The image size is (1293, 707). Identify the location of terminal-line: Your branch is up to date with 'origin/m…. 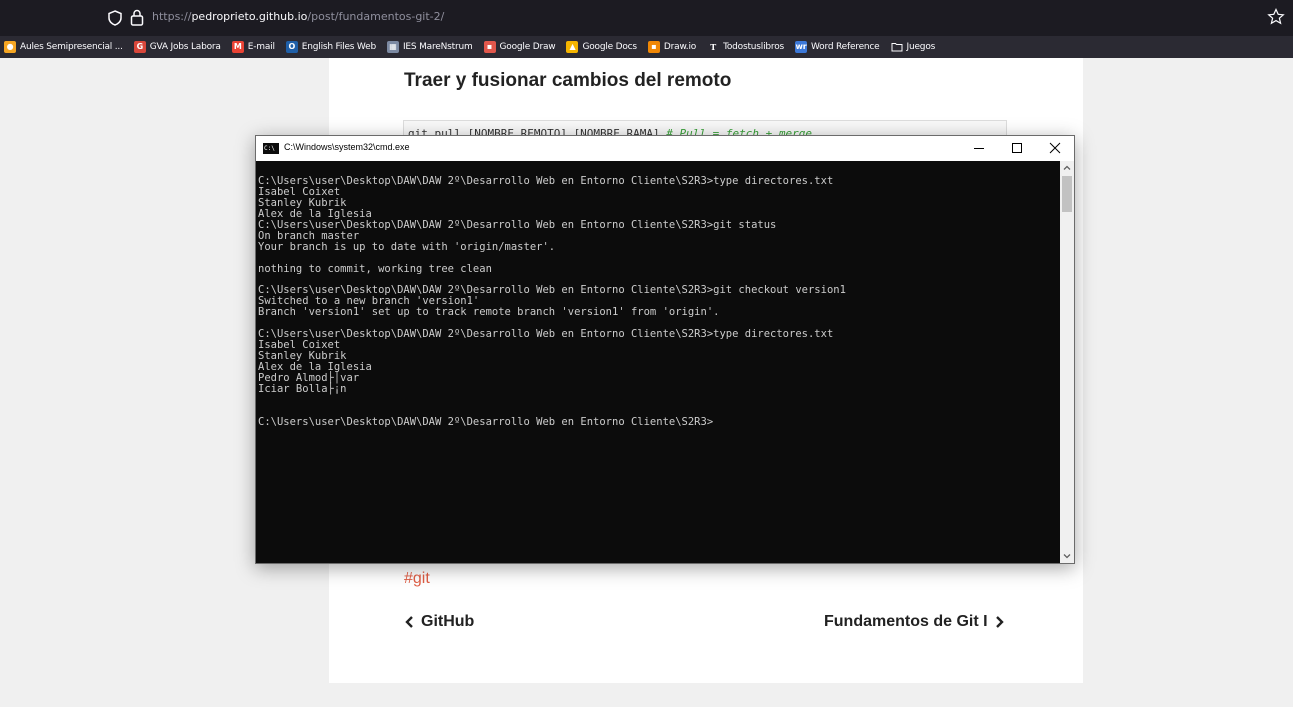
(407, 246).